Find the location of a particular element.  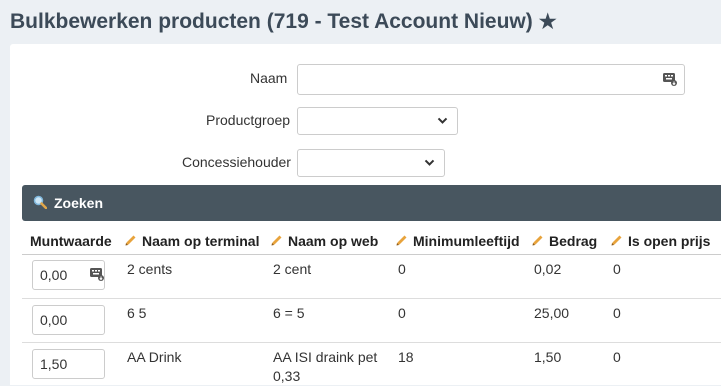

column-header-label: Minimumleeftijd is located at coordinates (466, 241).